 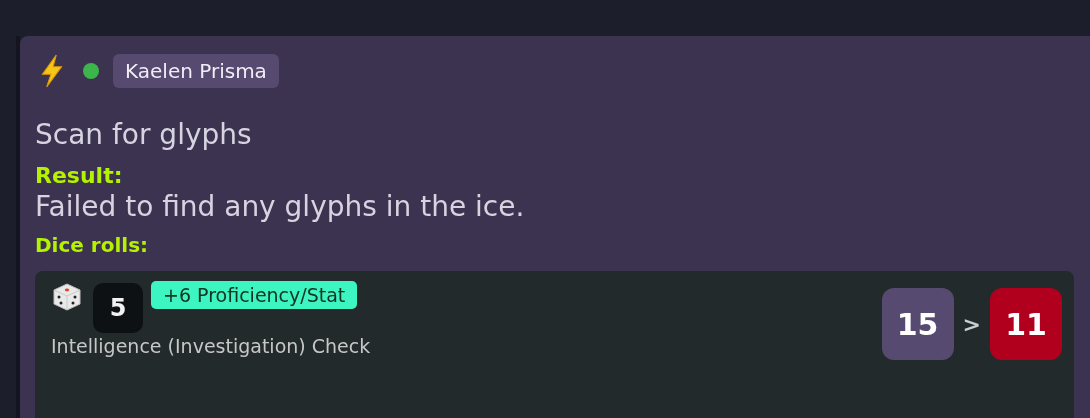 What do you see at coordinates (917, 324) in the screenshot?
I see `difficulty-badge: 15` at bounding box center [917, 324].